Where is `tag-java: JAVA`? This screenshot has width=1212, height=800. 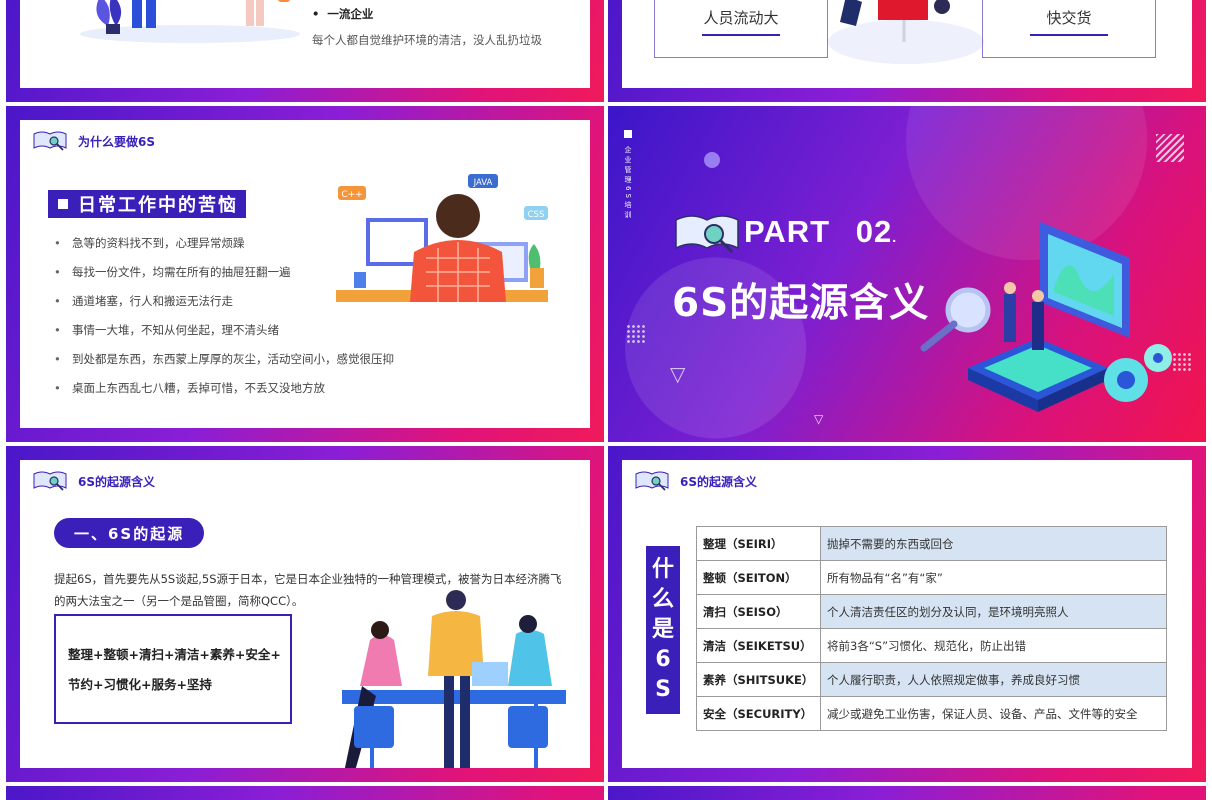 tag-java: JAVA is located at coordinates (483, 183).